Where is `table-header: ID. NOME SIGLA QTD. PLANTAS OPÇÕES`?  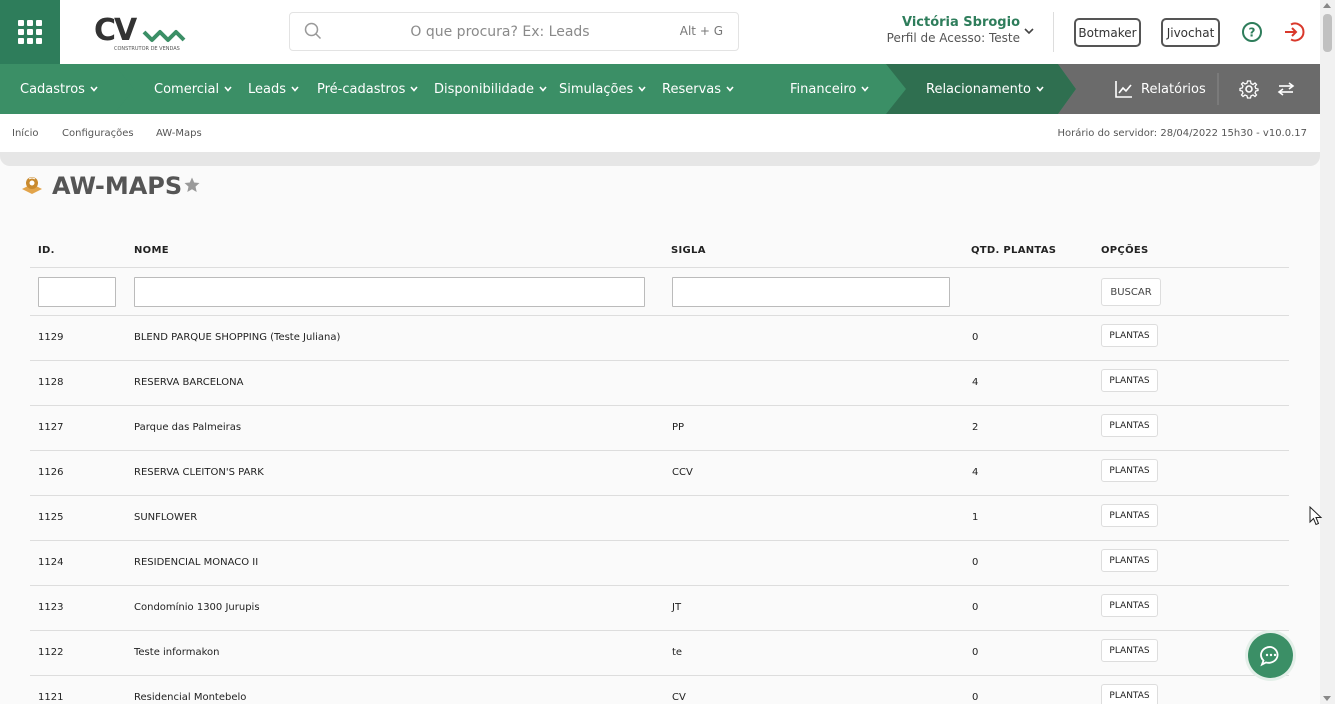
table-header: ID. NOME SIGLA QTD. PLANTAS OPÇÕES is located at coordinates (659, 251).